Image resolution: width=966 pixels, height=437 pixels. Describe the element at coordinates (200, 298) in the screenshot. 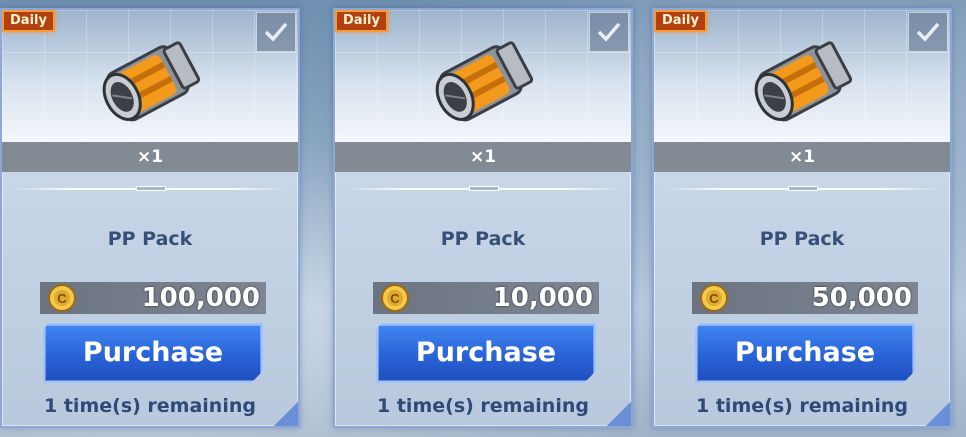

I see `price-value: 100,000` at that location.